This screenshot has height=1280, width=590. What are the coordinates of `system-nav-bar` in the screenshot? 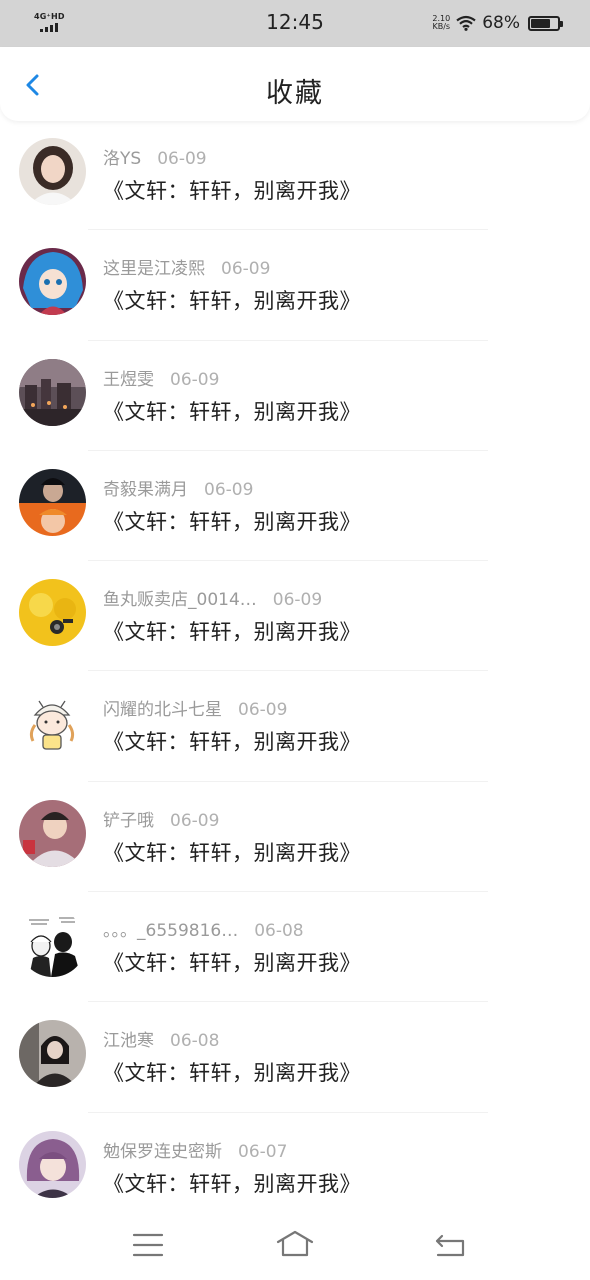 It's located at (295, 1245).